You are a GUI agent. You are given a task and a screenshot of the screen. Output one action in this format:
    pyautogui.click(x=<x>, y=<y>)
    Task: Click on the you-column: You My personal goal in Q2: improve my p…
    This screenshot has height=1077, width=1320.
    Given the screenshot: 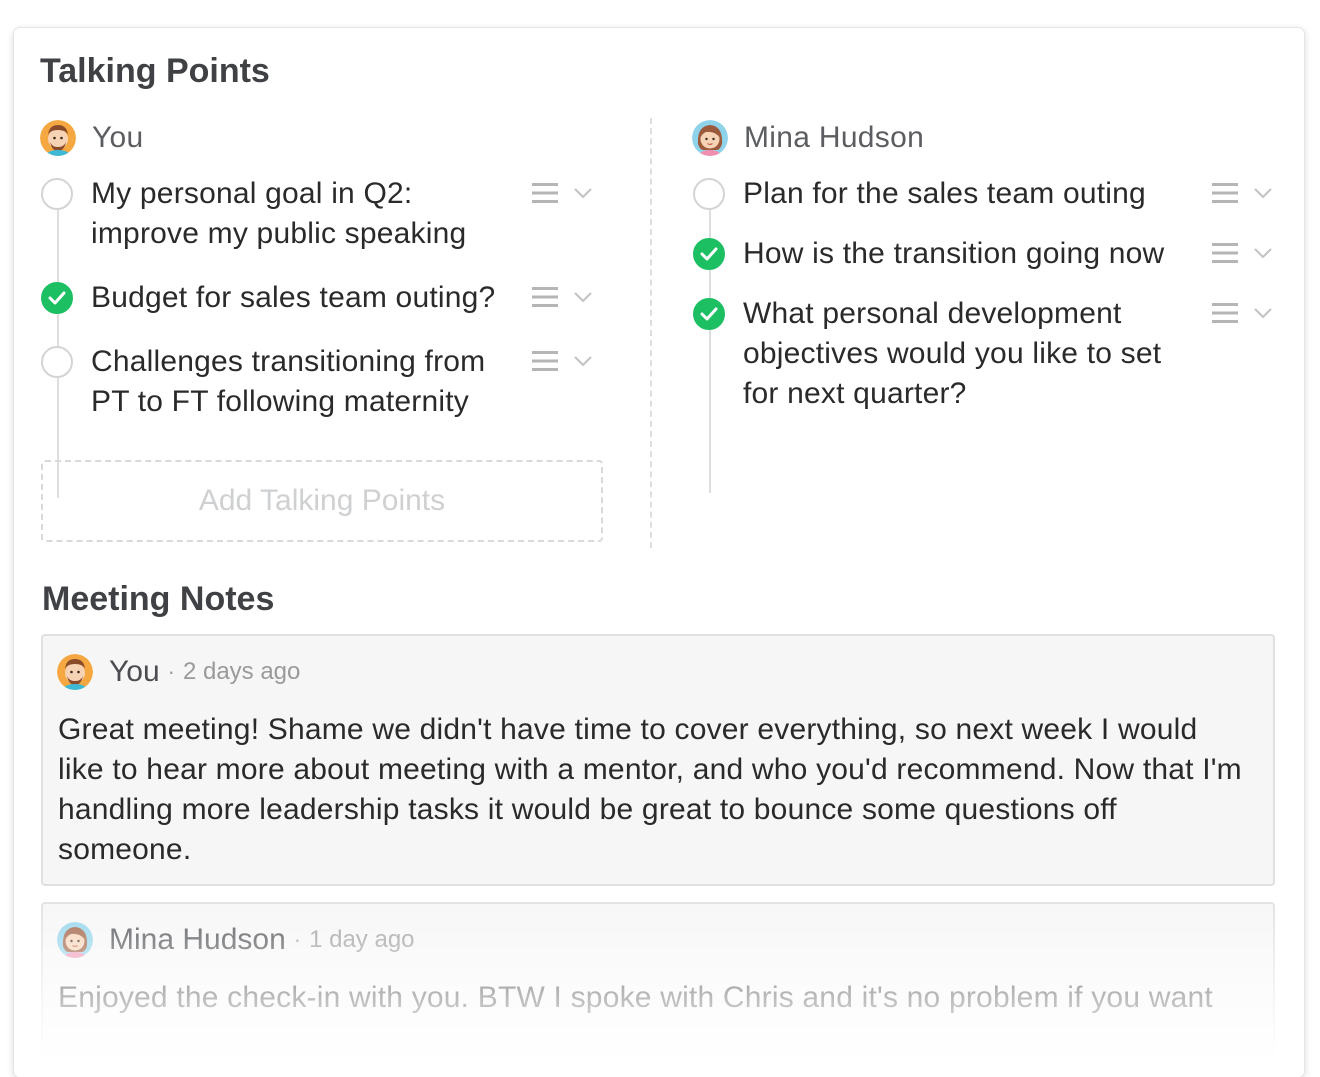 What is the action you would take?
    pyautogui.click(x=316, y=308)
    